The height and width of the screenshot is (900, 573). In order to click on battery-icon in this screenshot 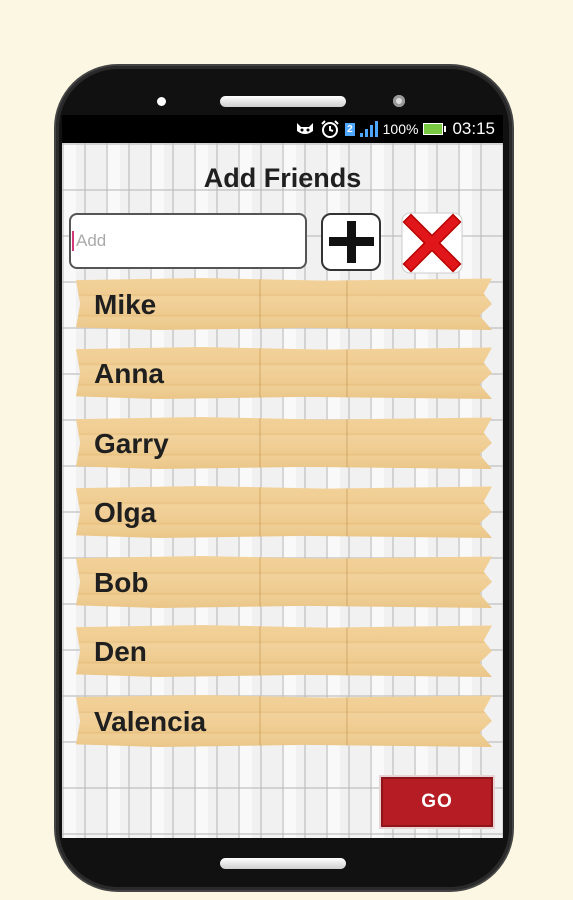, I will do `click(435, 129)`.